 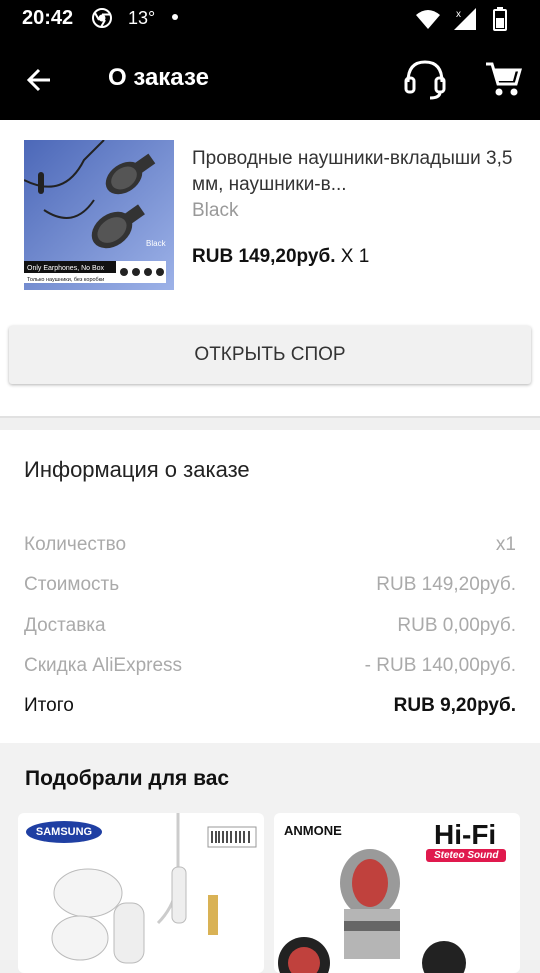 I want to click on product-price: RUB 149,20руб., so click(x=264, y=256).